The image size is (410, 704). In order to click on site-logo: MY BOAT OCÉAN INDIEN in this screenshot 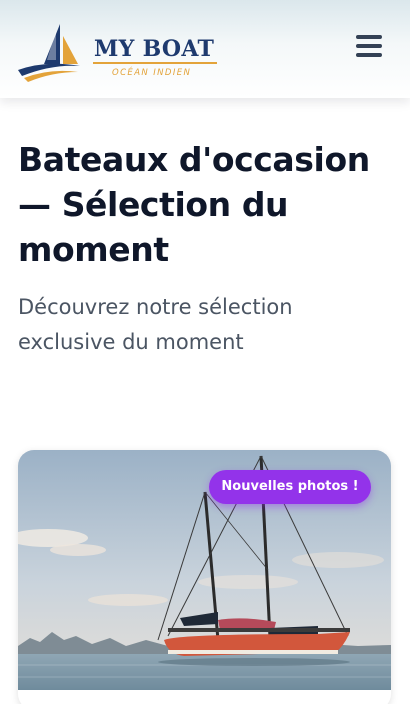, I will do `click(121, 52)`.